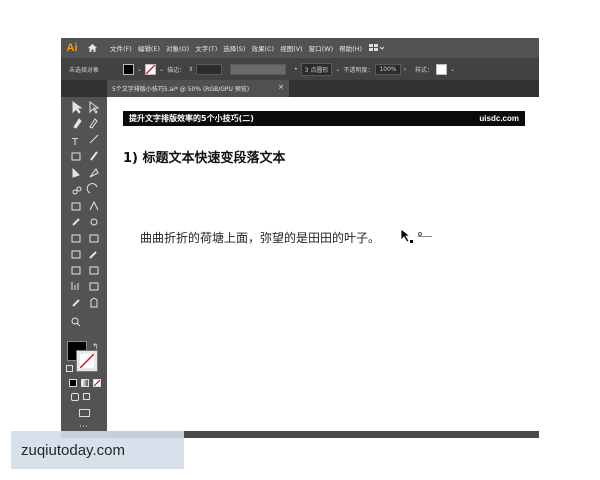 This screenshot has width=600, height=480. What do you see at coordinates (86, 396) in the screenshot?
I see `draw-inside-icon` at bounding box center [86, 396].